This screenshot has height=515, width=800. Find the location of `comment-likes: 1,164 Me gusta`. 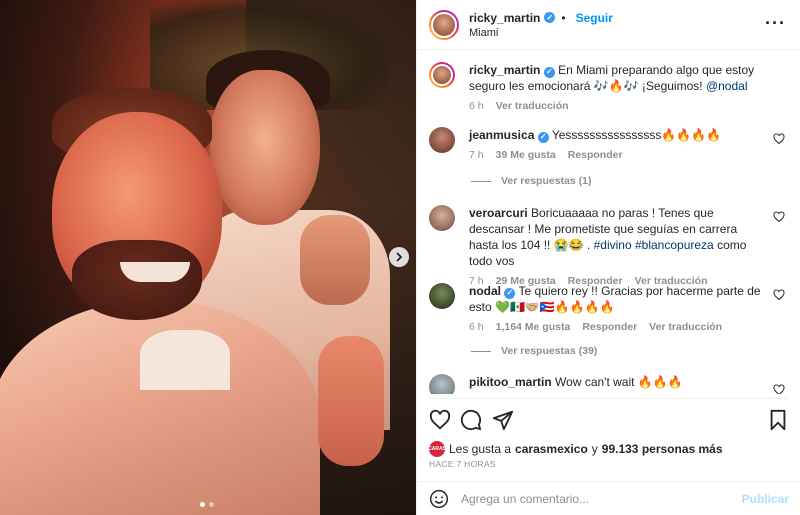

comment-likes: 1,164 Me gusta is located at coordinates (533, 327).